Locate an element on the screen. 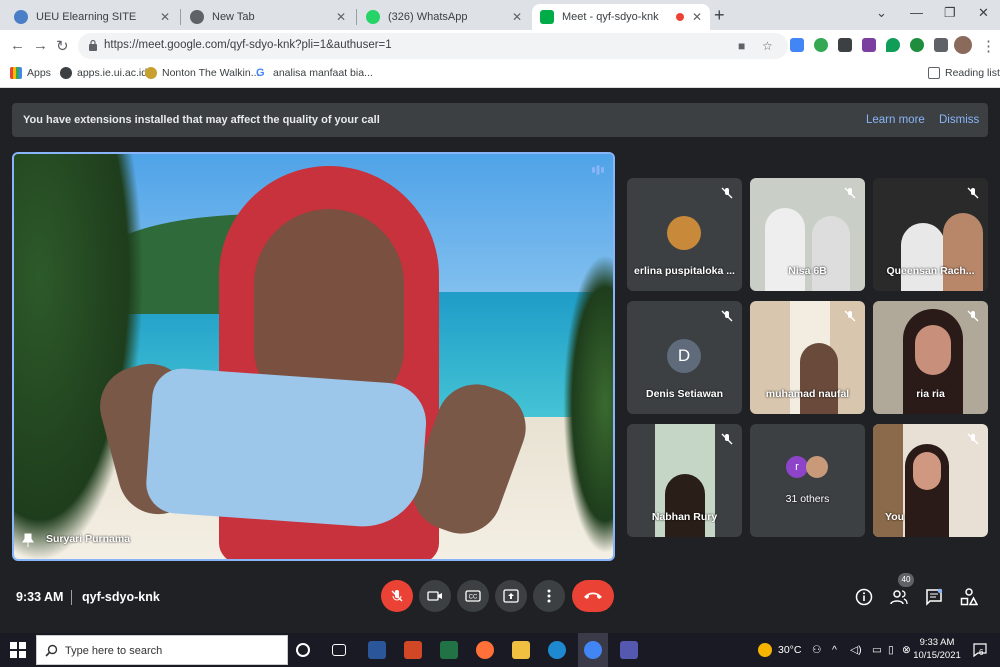 This screenshot has height=667, width=1000. people-icon is located at coordinates (899, 597).